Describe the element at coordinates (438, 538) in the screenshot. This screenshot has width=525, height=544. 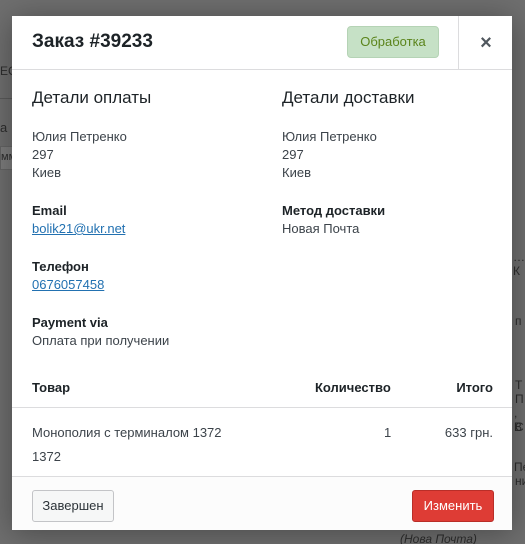
I see `bg-fragment: (Нова Почта)` at that location.